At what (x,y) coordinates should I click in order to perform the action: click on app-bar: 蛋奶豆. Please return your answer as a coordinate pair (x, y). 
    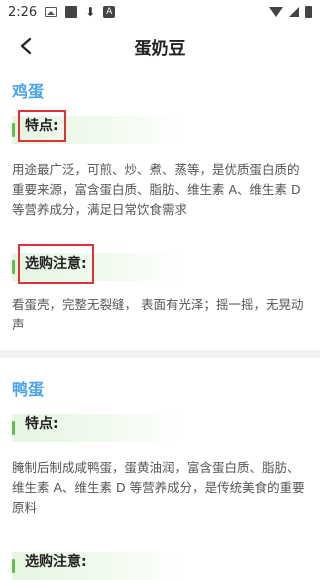
    Looking at the image, I should click on (160, 46).